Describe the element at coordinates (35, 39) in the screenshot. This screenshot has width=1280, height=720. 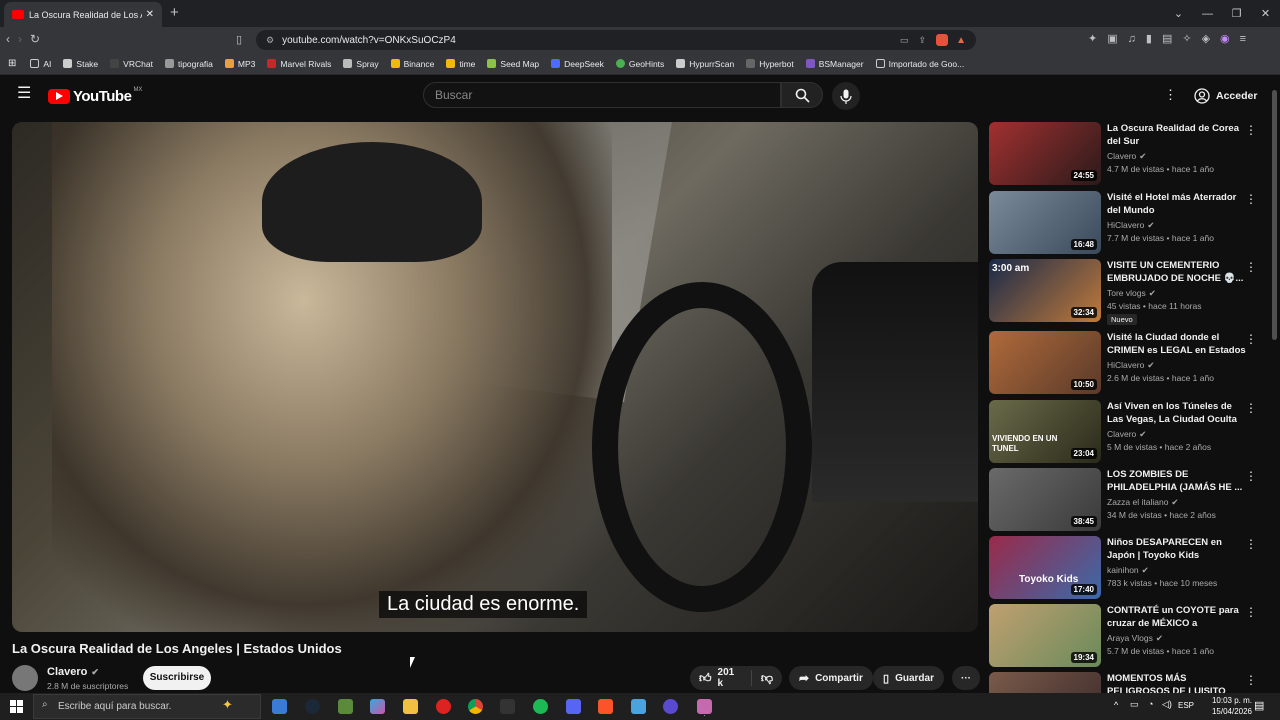
I see `reload-icon: ↻` at that location.